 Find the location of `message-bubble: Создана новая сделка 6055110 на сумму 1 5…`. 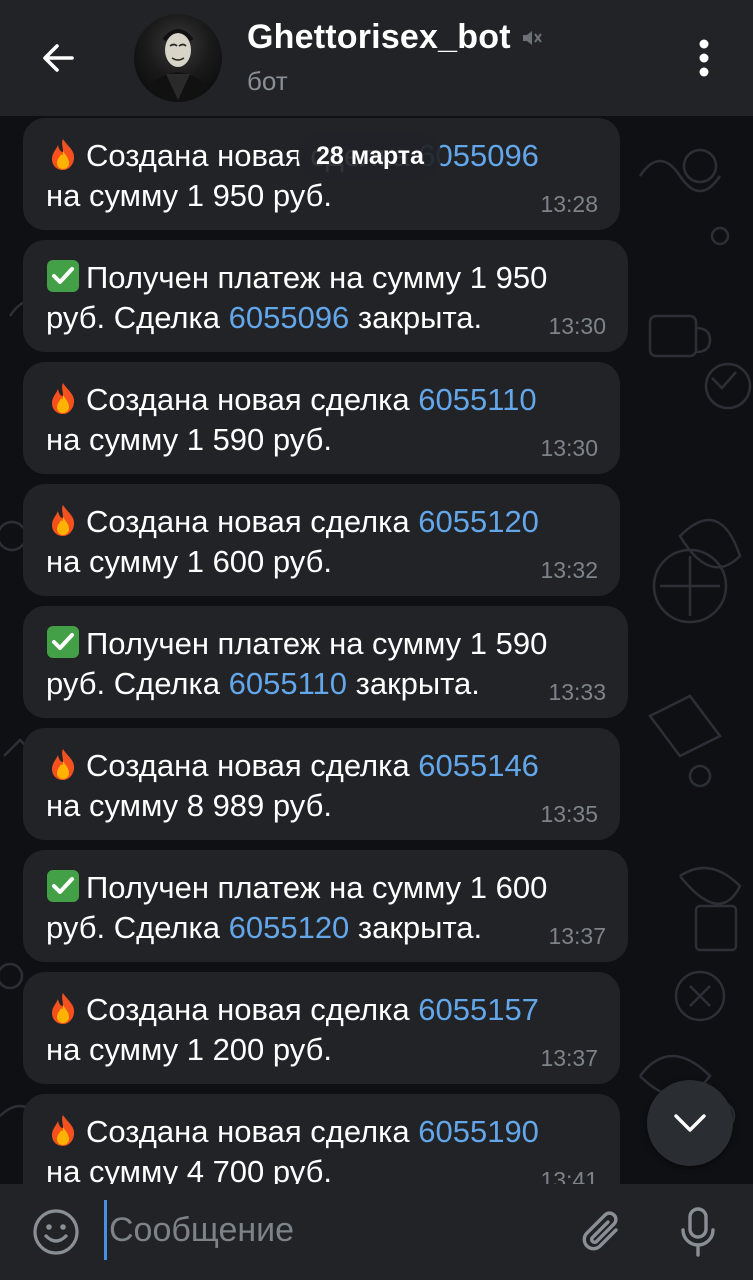

message-bubble: Создана новая сделка 6055110 на сумму 1 5… is located at coordinates (321, 418).